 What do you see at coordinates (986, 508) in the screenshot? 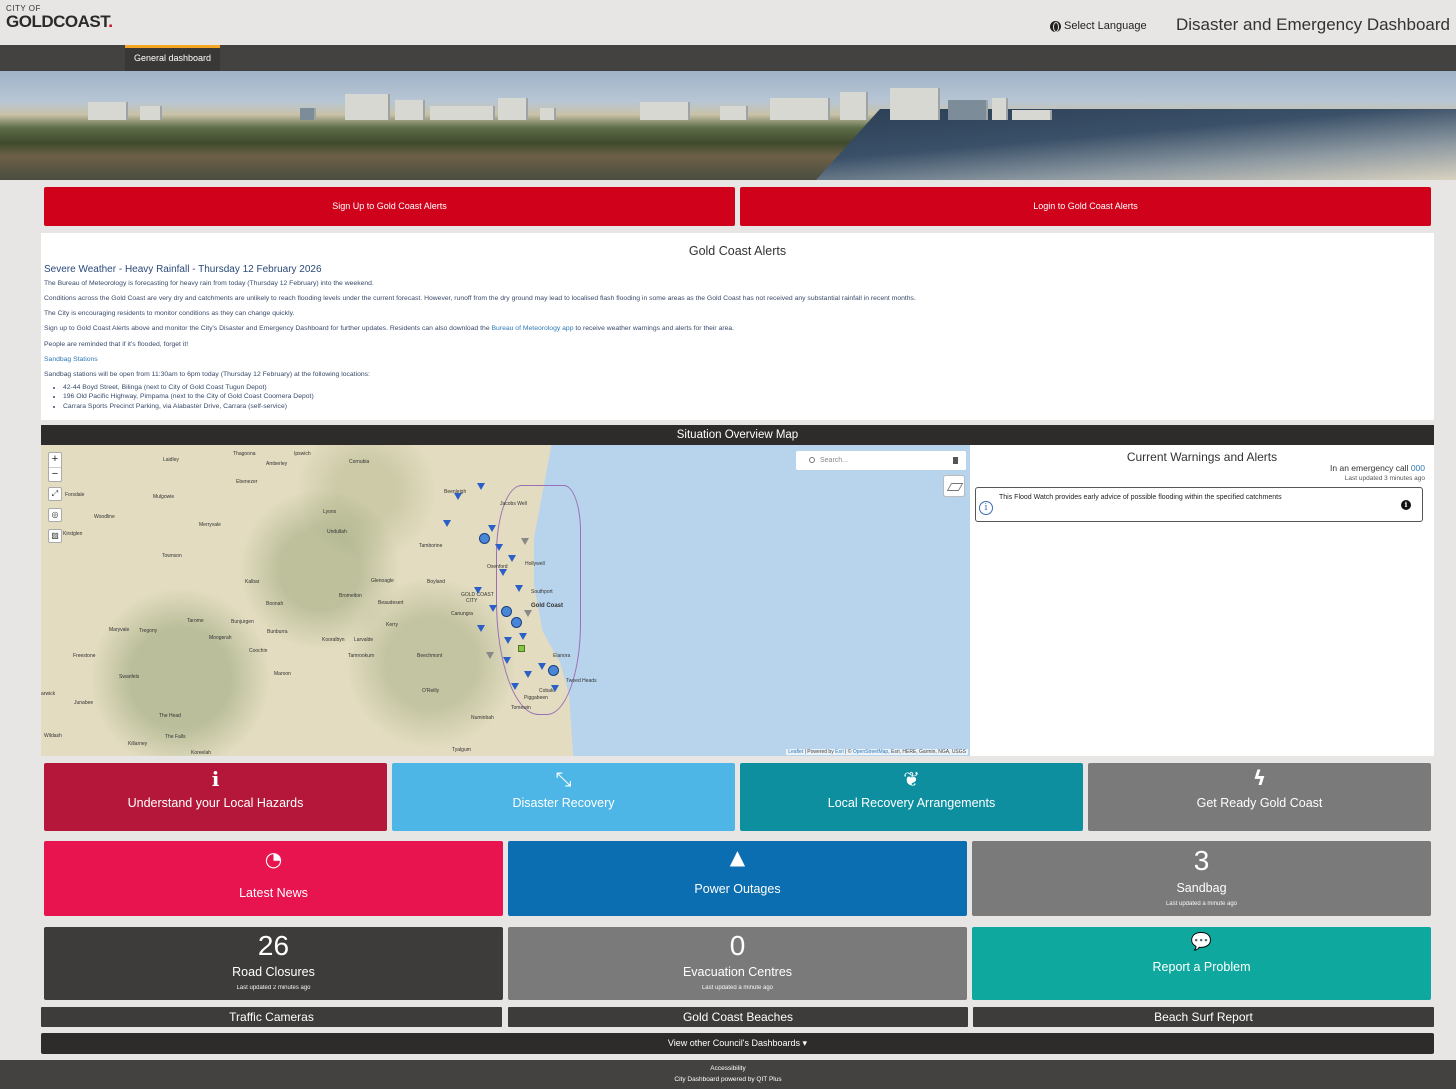
I see `info-icon: i` at bounding box center [986, 508].